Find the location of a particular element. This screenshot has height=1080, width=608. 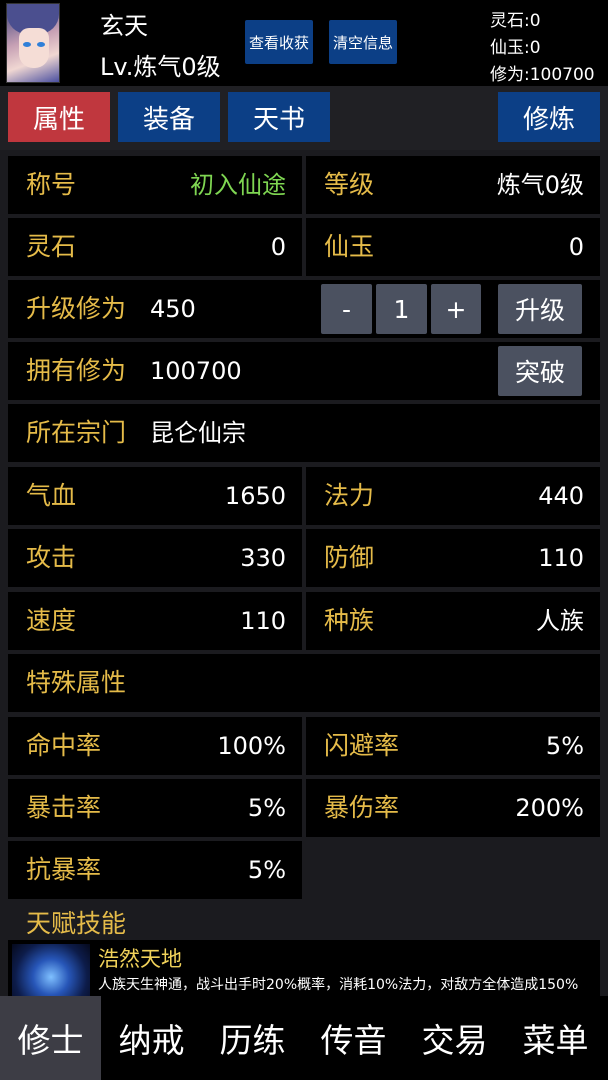

talent-skill-icon is located at coordinates (51, 970).